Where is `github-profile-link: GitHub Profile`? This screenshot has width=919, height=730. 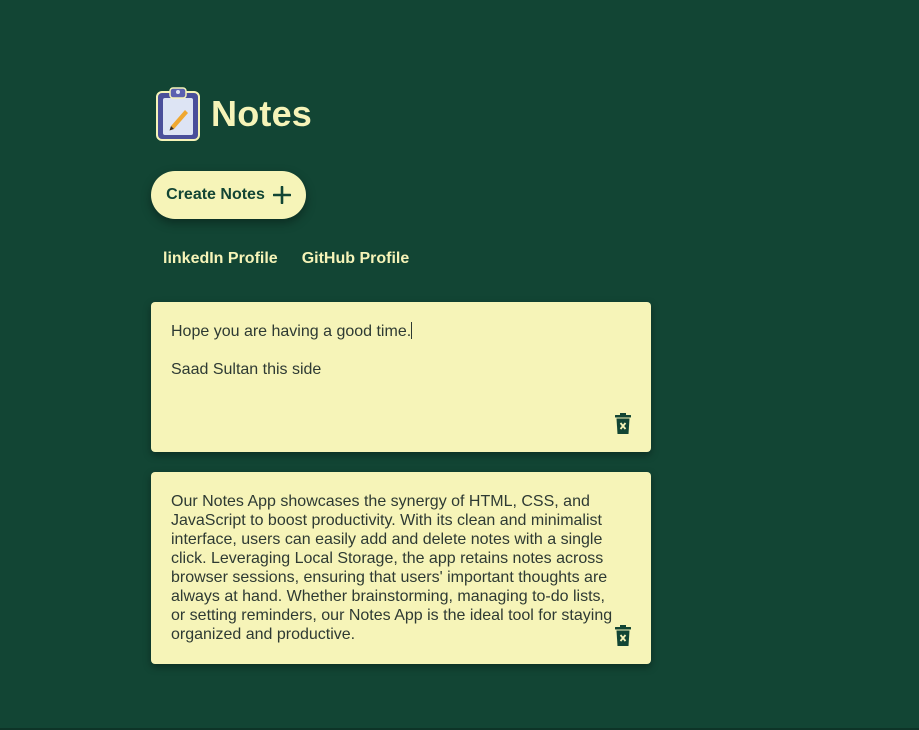
github-profile-link: GitHub Profile is located at coordinates (356, 259).